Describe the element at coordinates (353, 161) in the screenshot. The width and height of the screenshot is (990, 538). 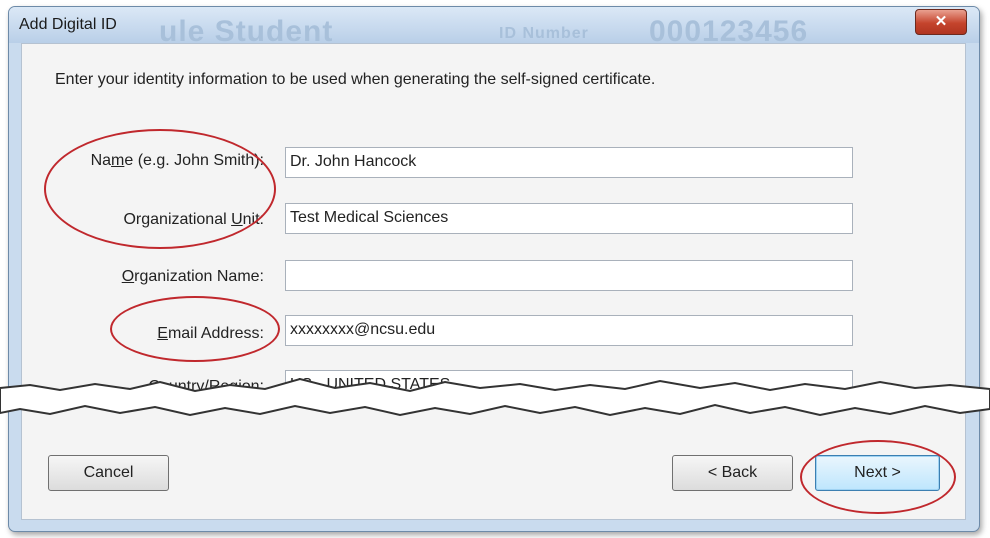
I see `name-field-value: Dr. John Hancock` at that location.